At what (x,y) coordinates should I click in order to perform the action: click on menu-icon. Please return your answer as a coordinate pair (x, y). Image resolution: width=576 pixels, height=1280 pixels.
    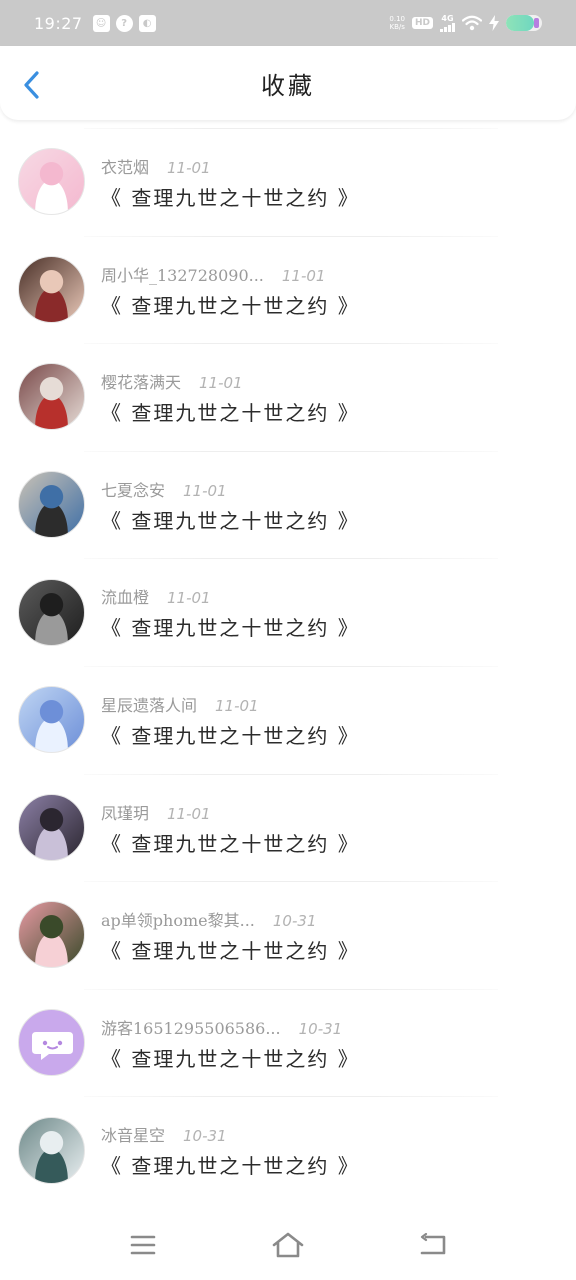
    Looking at the image, I should click on (142, 1245).